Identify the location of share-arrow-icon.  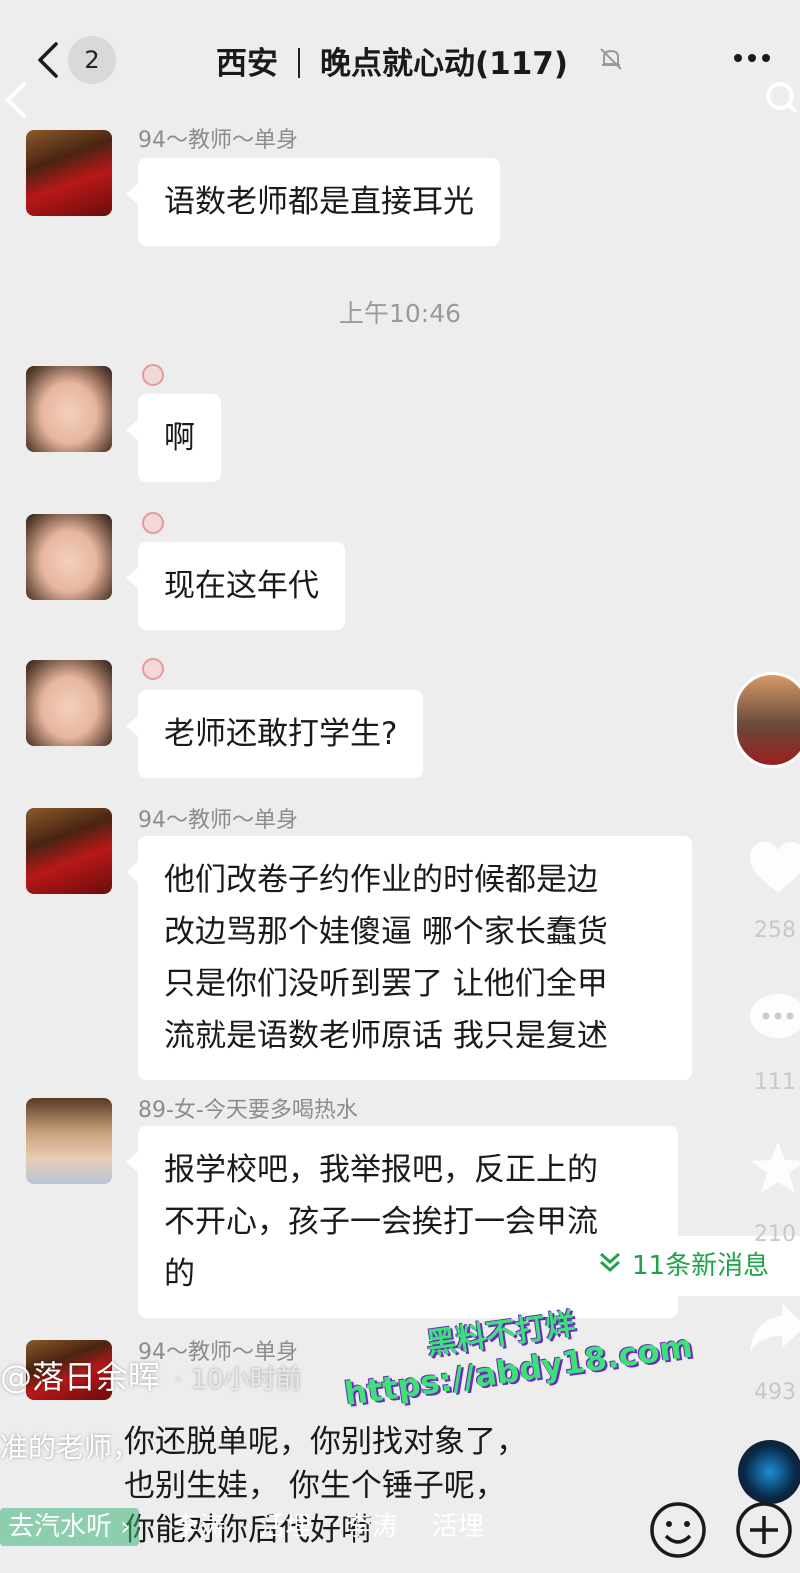
(774, 1328).